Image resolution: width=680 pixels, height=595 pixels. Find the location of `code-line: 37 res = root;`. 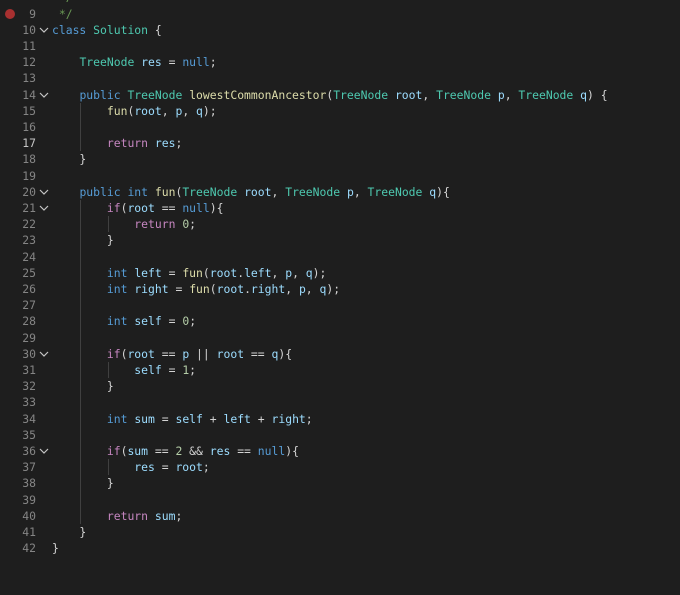

code-line: 37 res = root; is located at coordinates (340, 467).